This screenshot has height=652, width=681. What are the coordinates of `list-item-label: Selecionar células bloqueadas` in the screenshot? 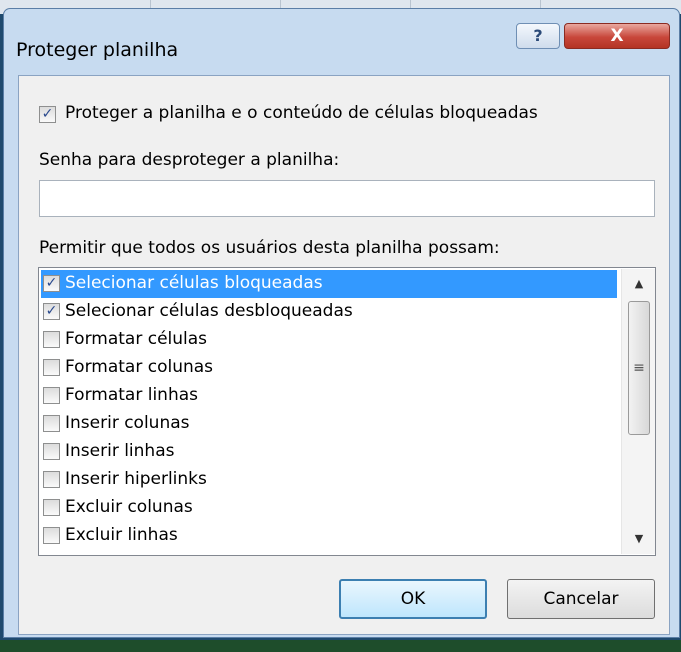 It's located at (194, 283).